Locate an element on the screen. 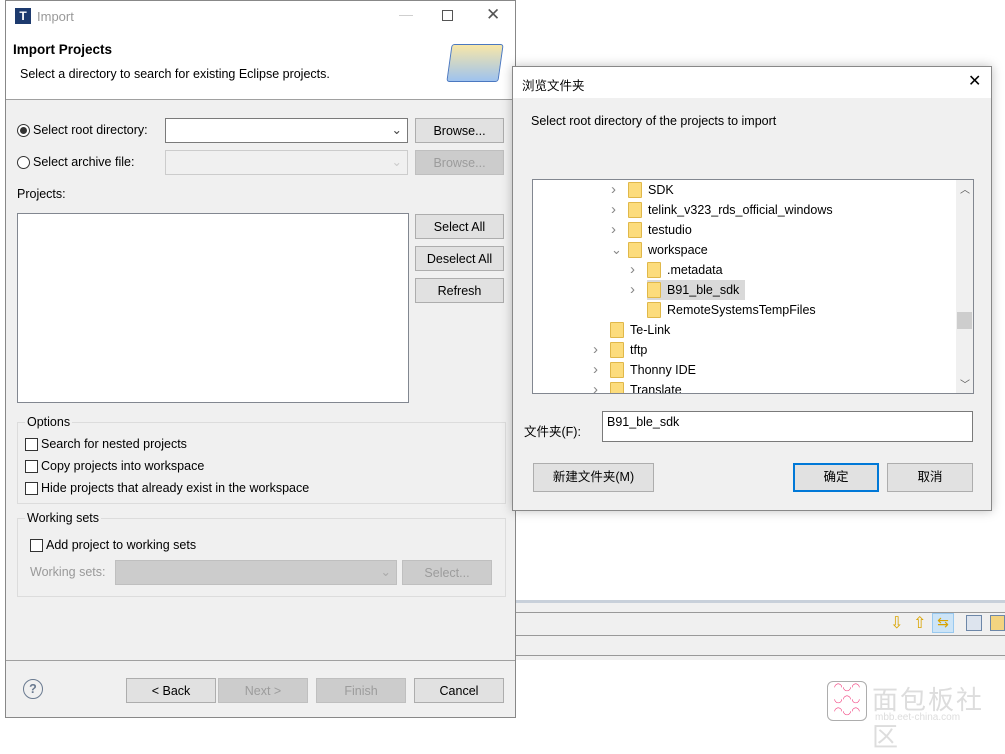 The image size is (1005, 754). nested-projects-checkbox is located at coordinates (31, 444).